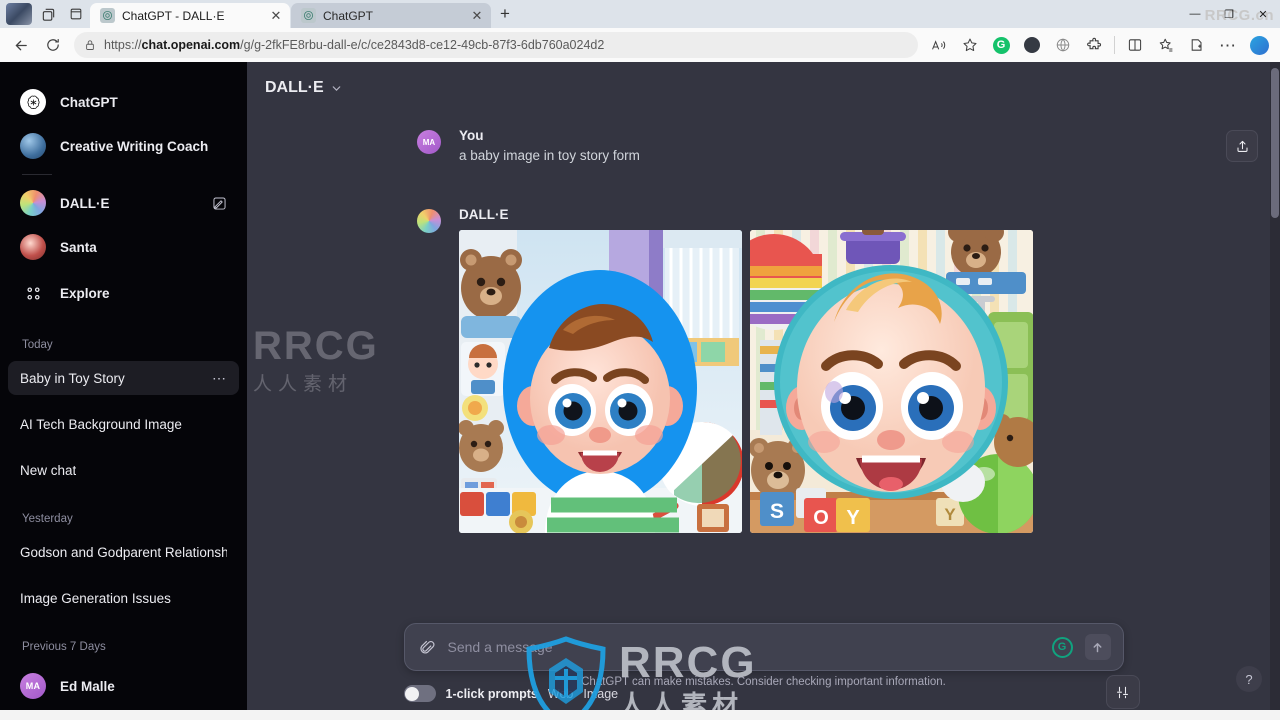 This screenshot has width=1280, height=720. What do you see at coordinates (33, 102) in the screenshot?
I see `openai-logo-icon` at bounding box center [33, 102].